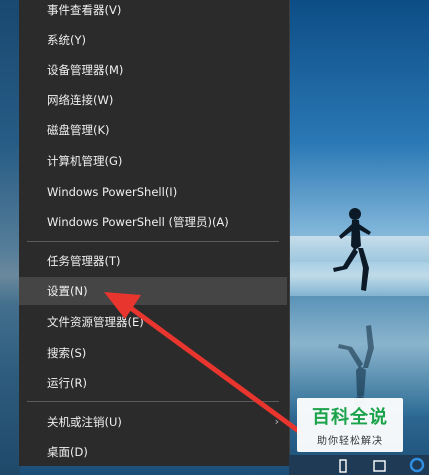 The width and height of the screenshot is (429, 475). What do you see at coordinates (67, 353) in the screenshot?
I see `menu-item-label: 搜索(S)` at bounding box center [67, 353].